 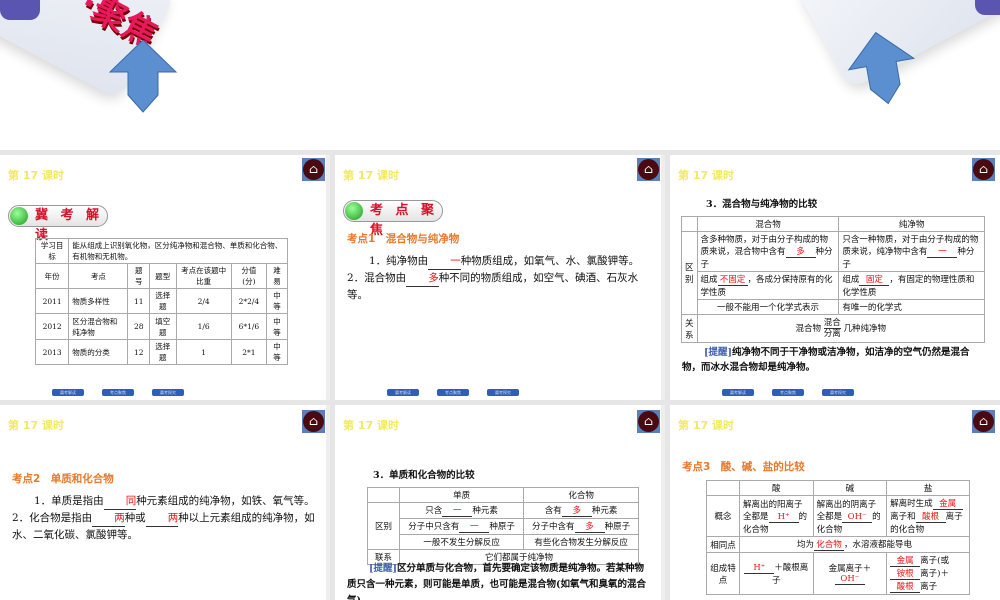 I want to click on text: ，水溶液都能导电, so click(x=878, y=545).